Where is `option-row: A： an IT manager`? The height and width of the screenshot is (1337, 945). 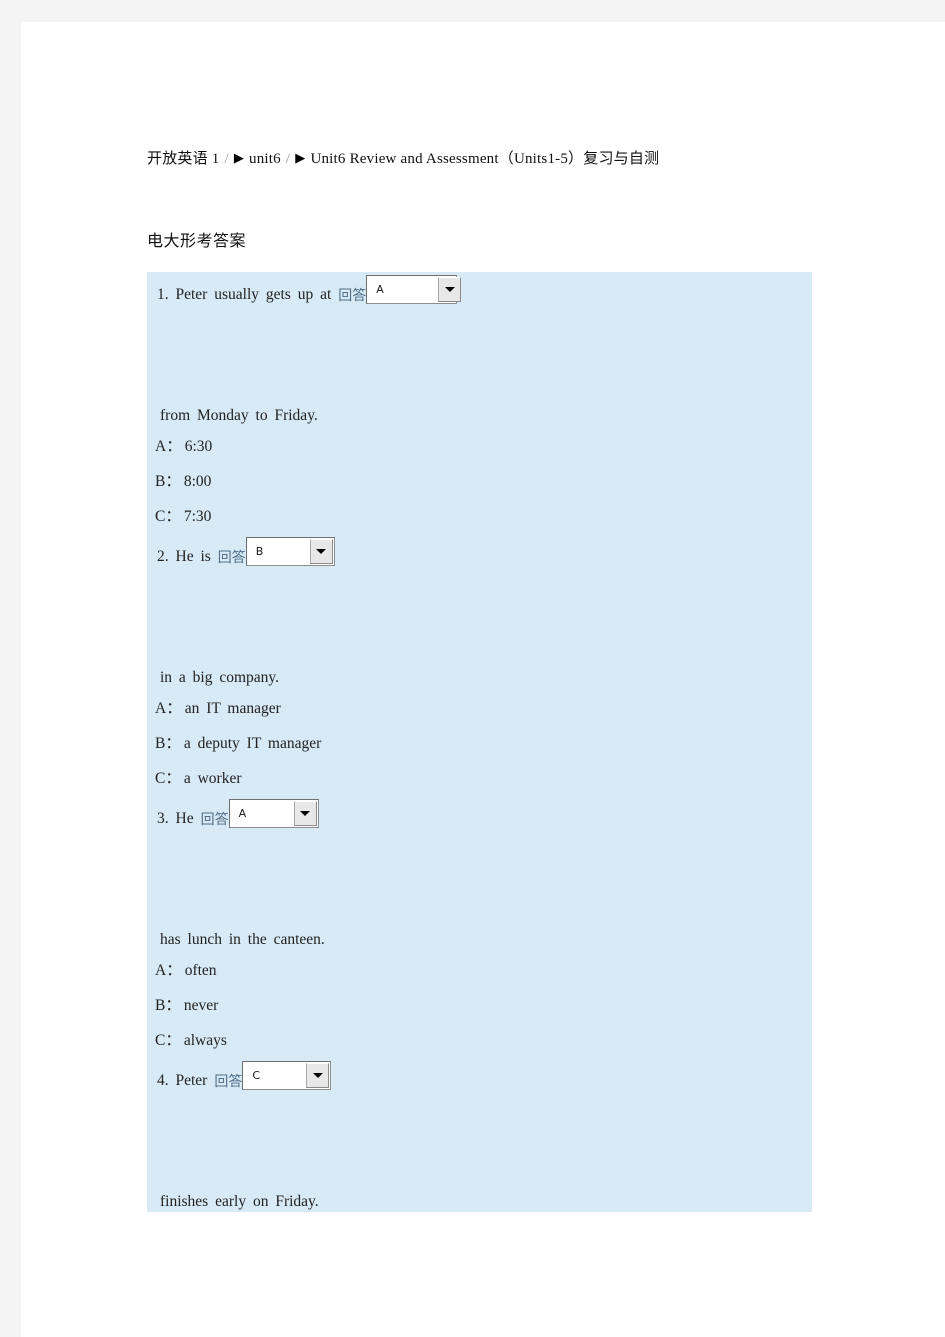
option-row: A： an IT manager is located at coordinates (479, 708).